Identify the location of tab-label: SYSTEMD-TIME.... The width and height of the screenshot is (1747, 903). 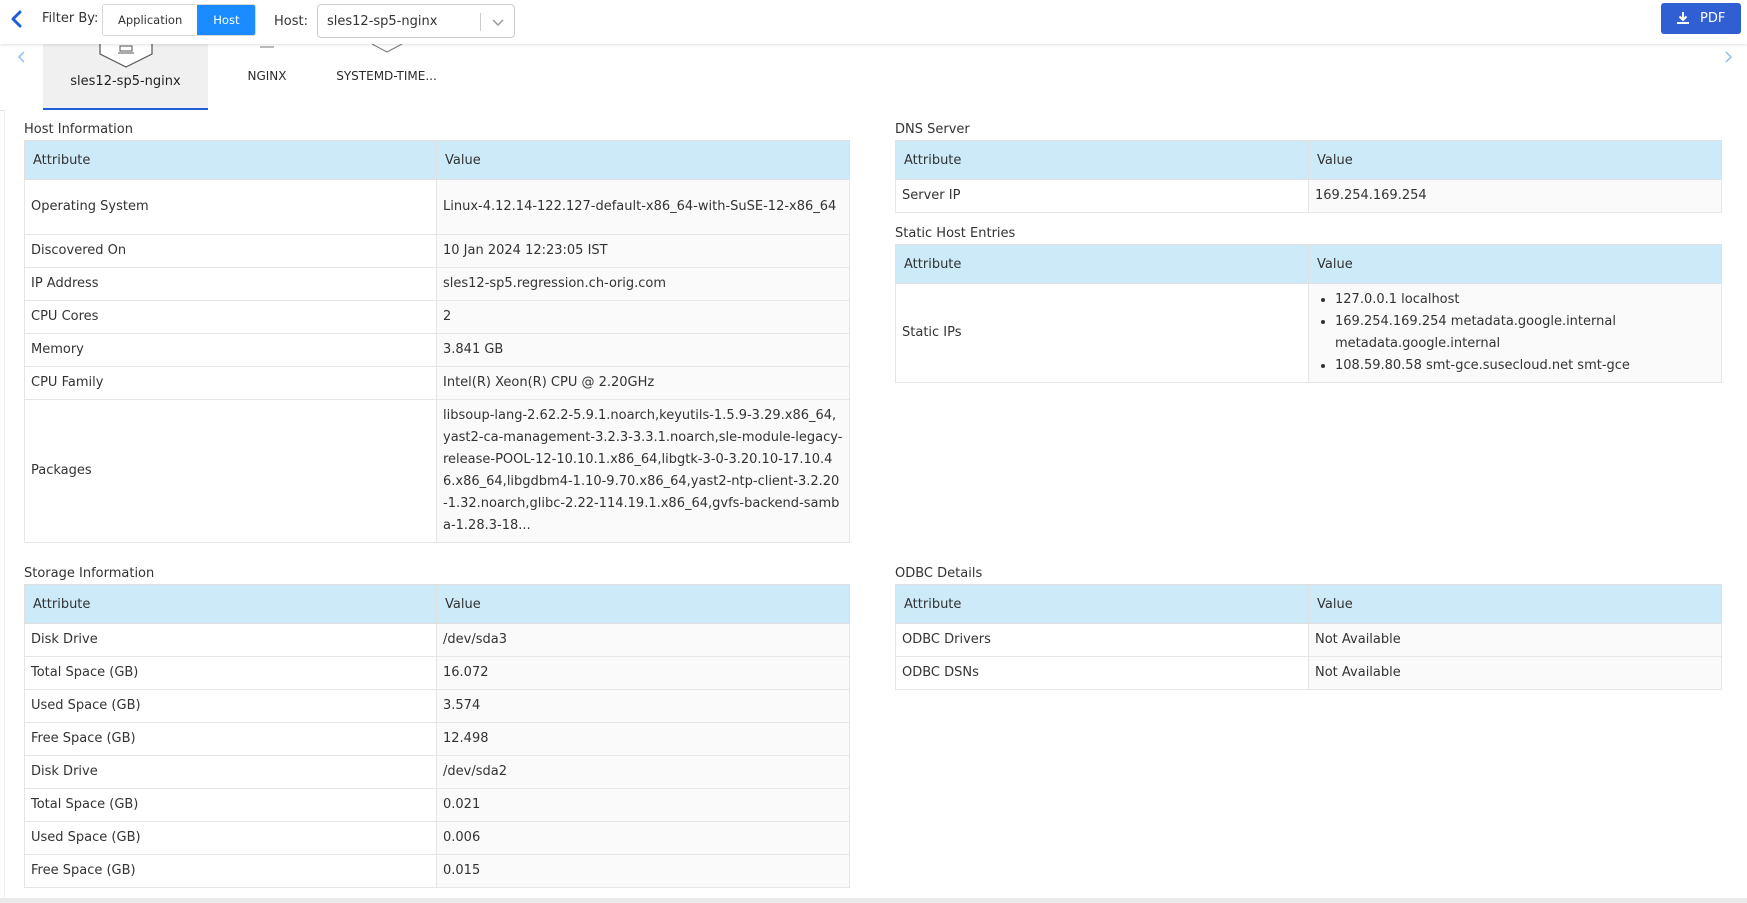
(386, 76).